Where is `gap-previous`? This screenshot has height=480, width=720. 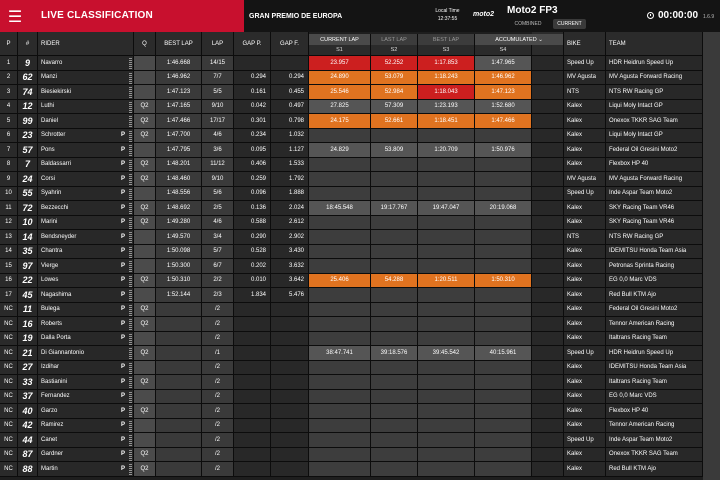
gap-previous is located at coordinates (252, 309).